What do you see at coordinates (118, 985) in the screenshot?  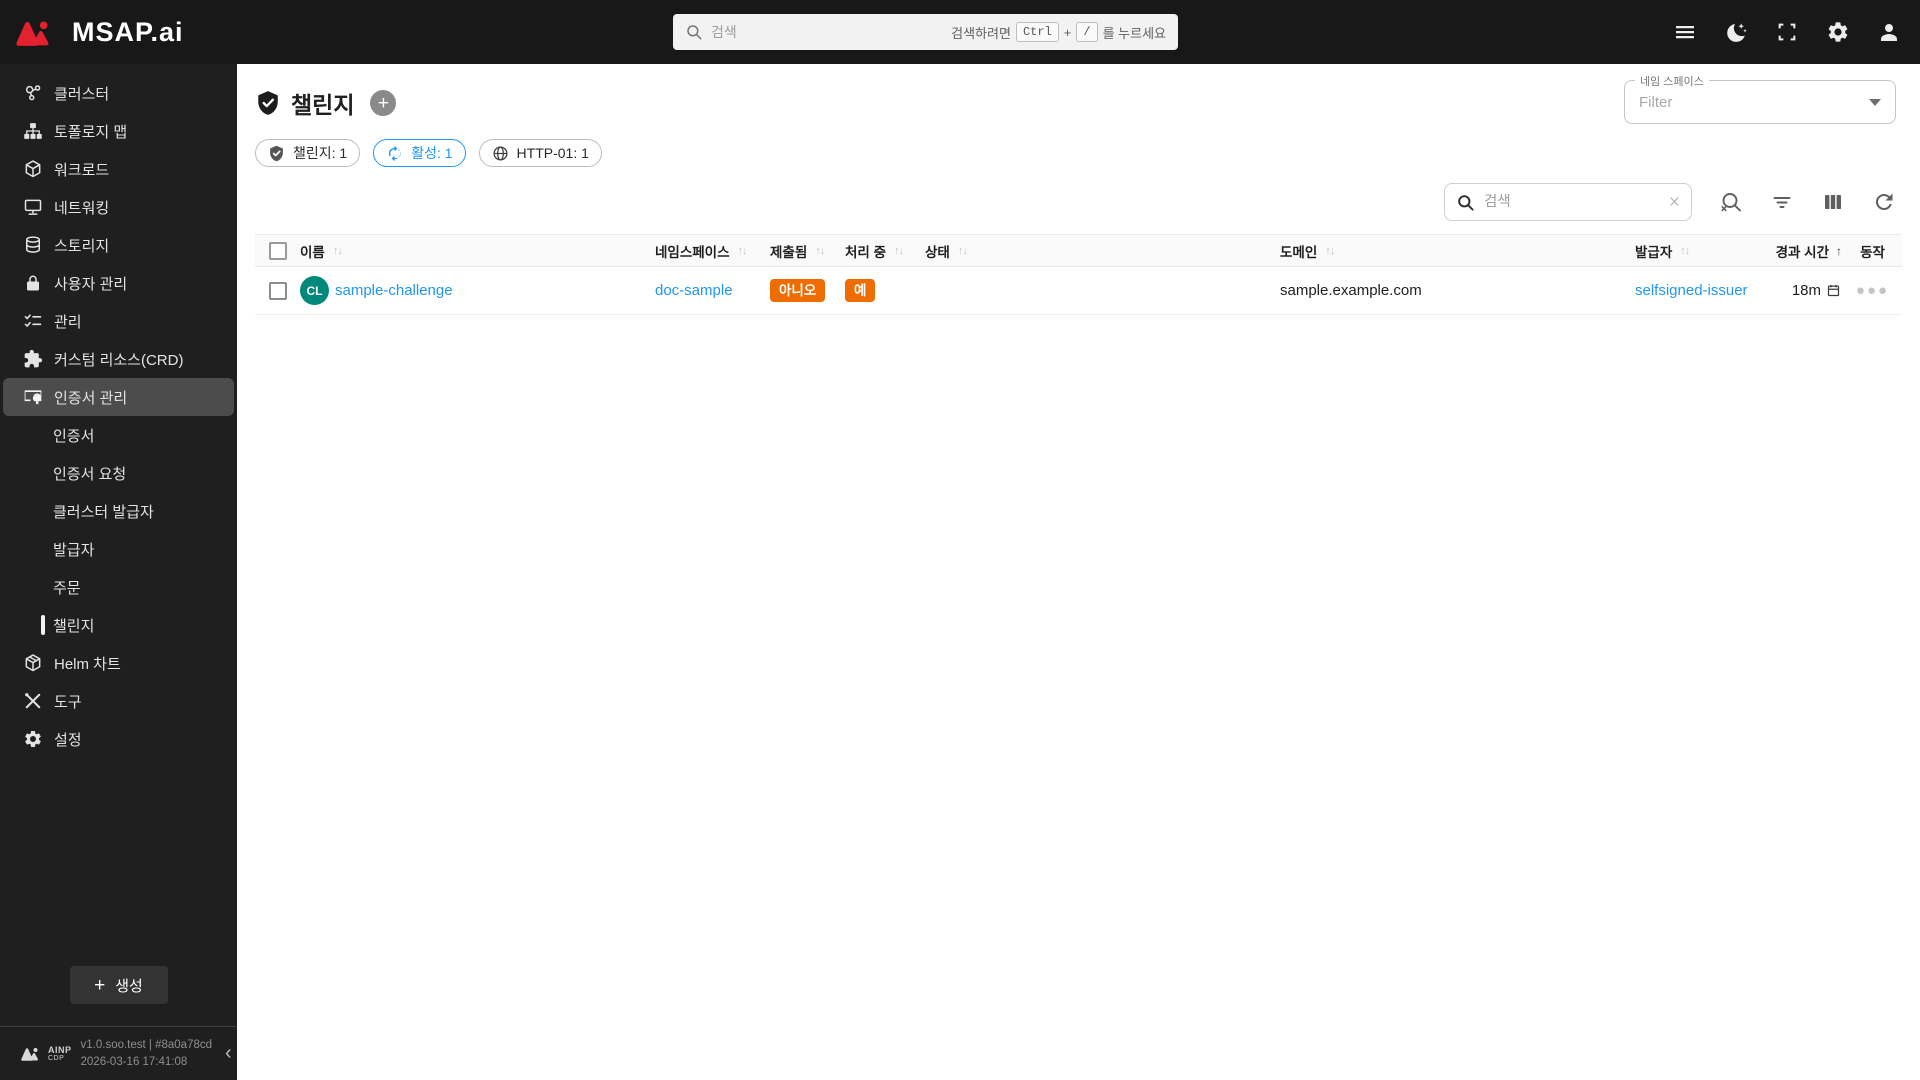 I see `create-button: + 생성` at bounding box center [118, 985].